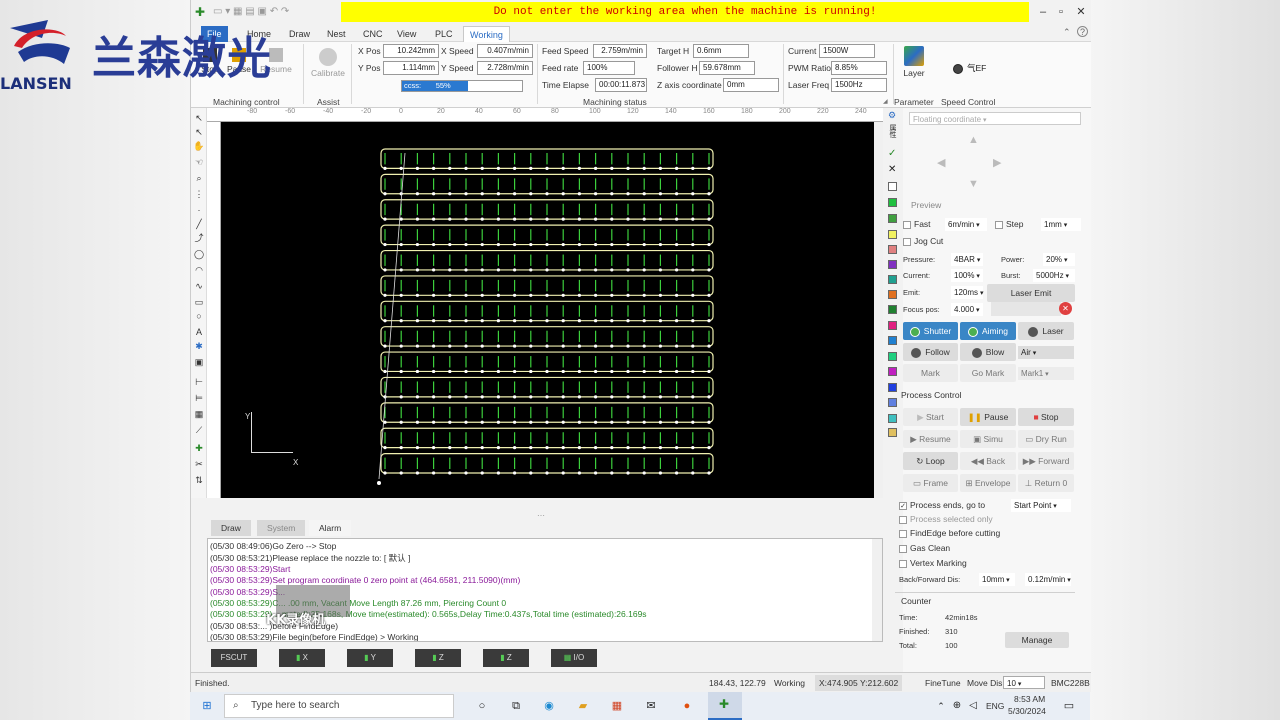  Describe the element at coordinates (370, 658) in the screenshot. I see `y-io-button: ▮ Y` at that location.